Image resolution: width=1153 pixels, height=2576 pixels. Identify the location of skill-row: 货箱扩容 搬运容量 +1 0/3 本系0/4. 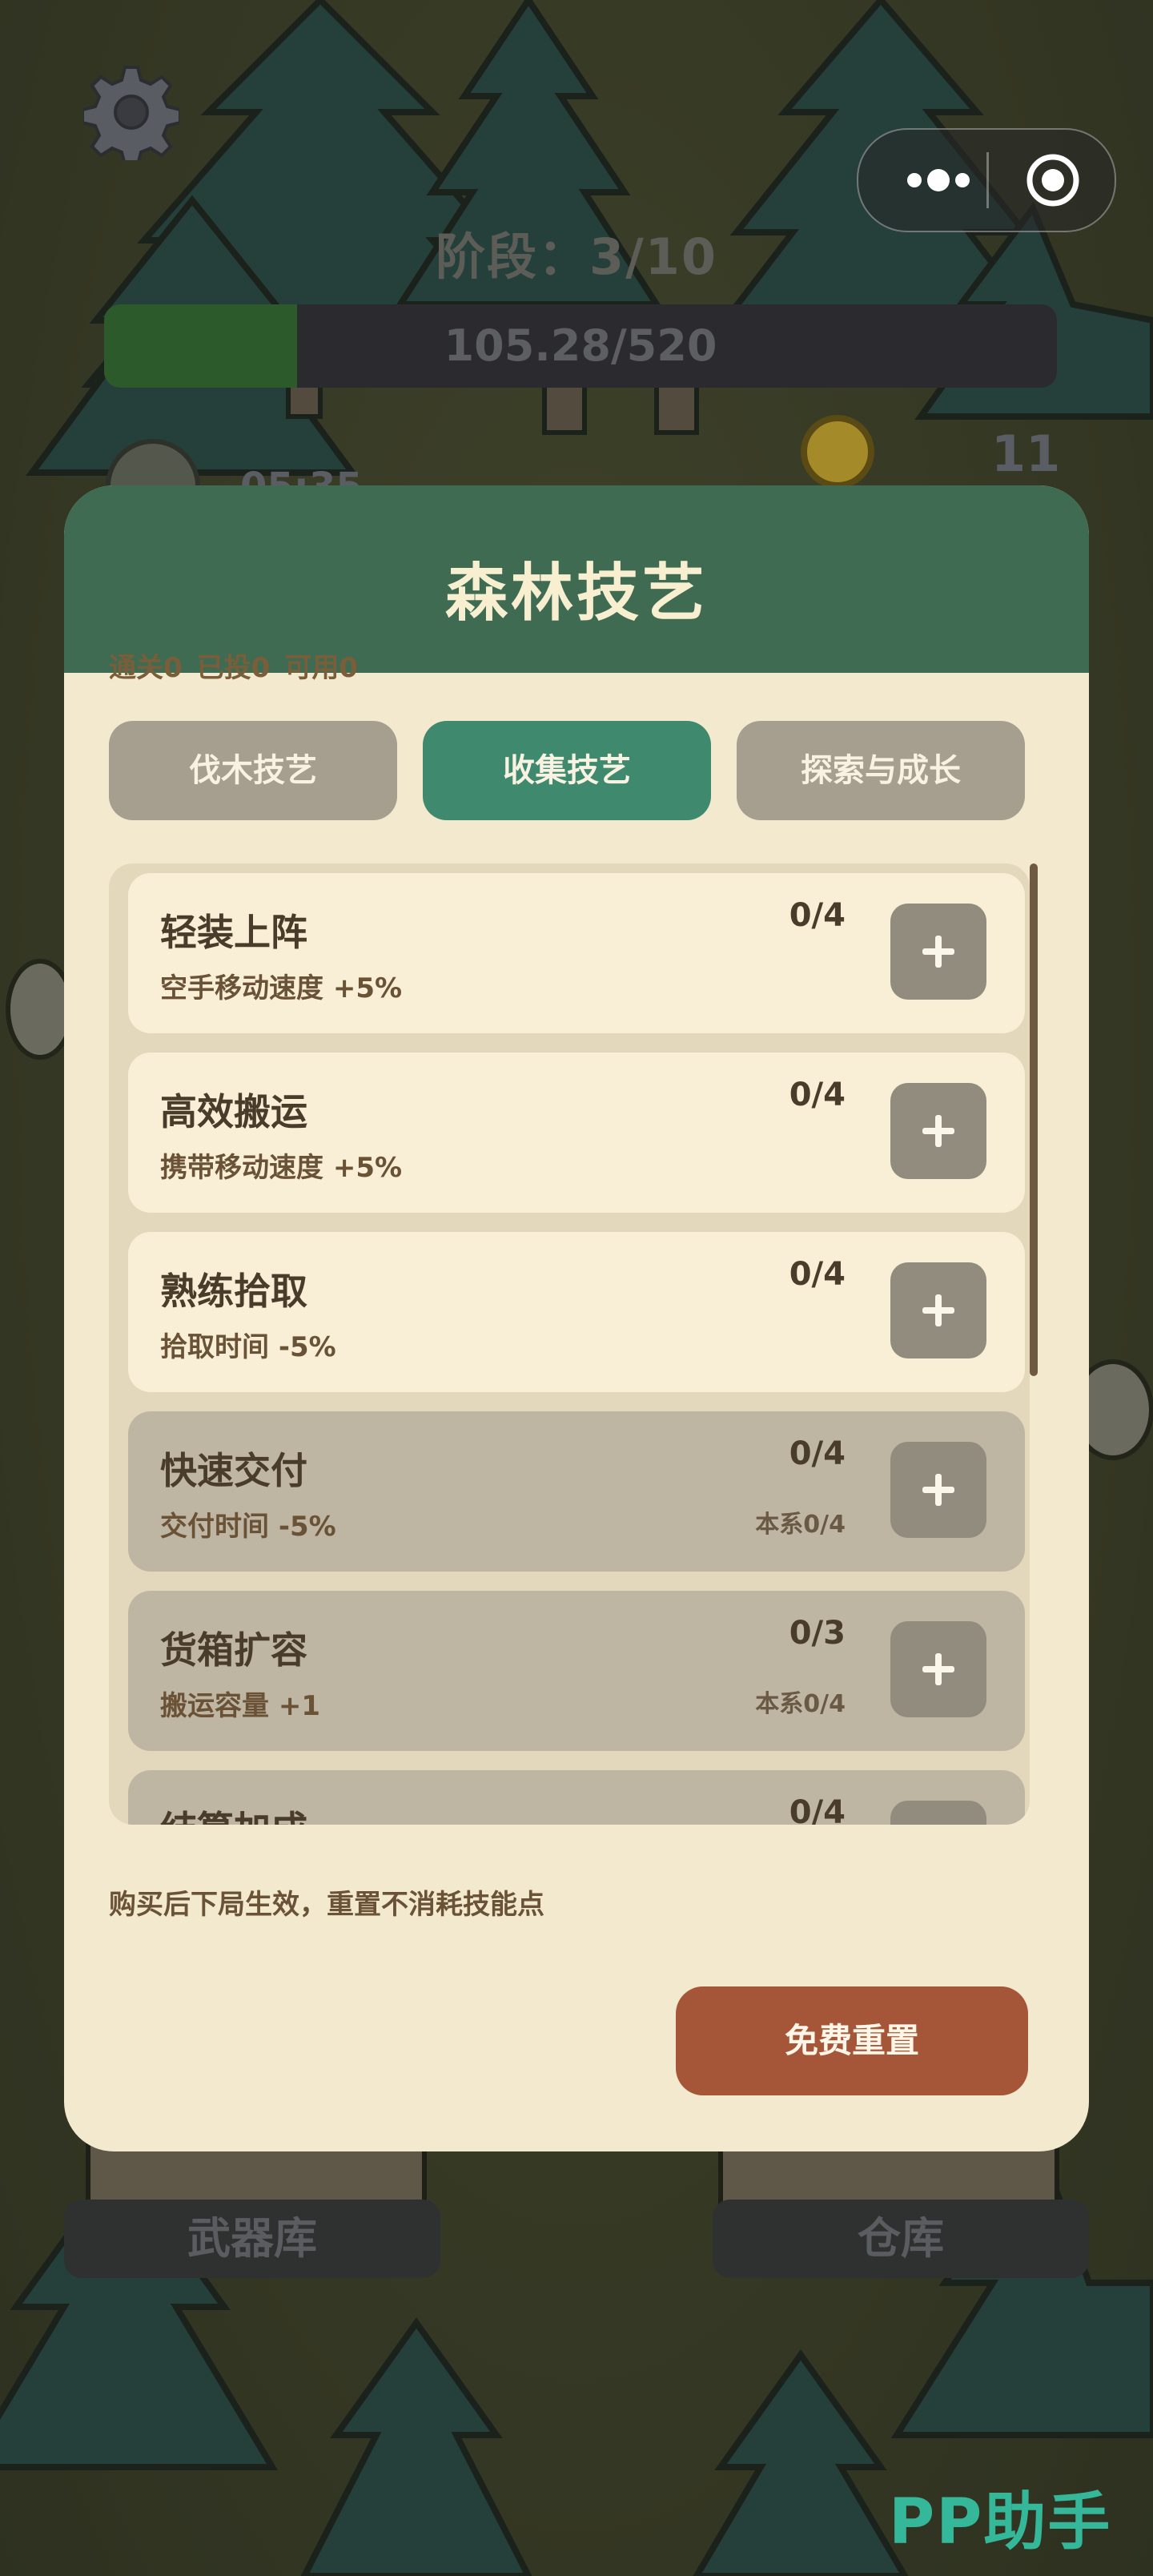
(576, 1671).